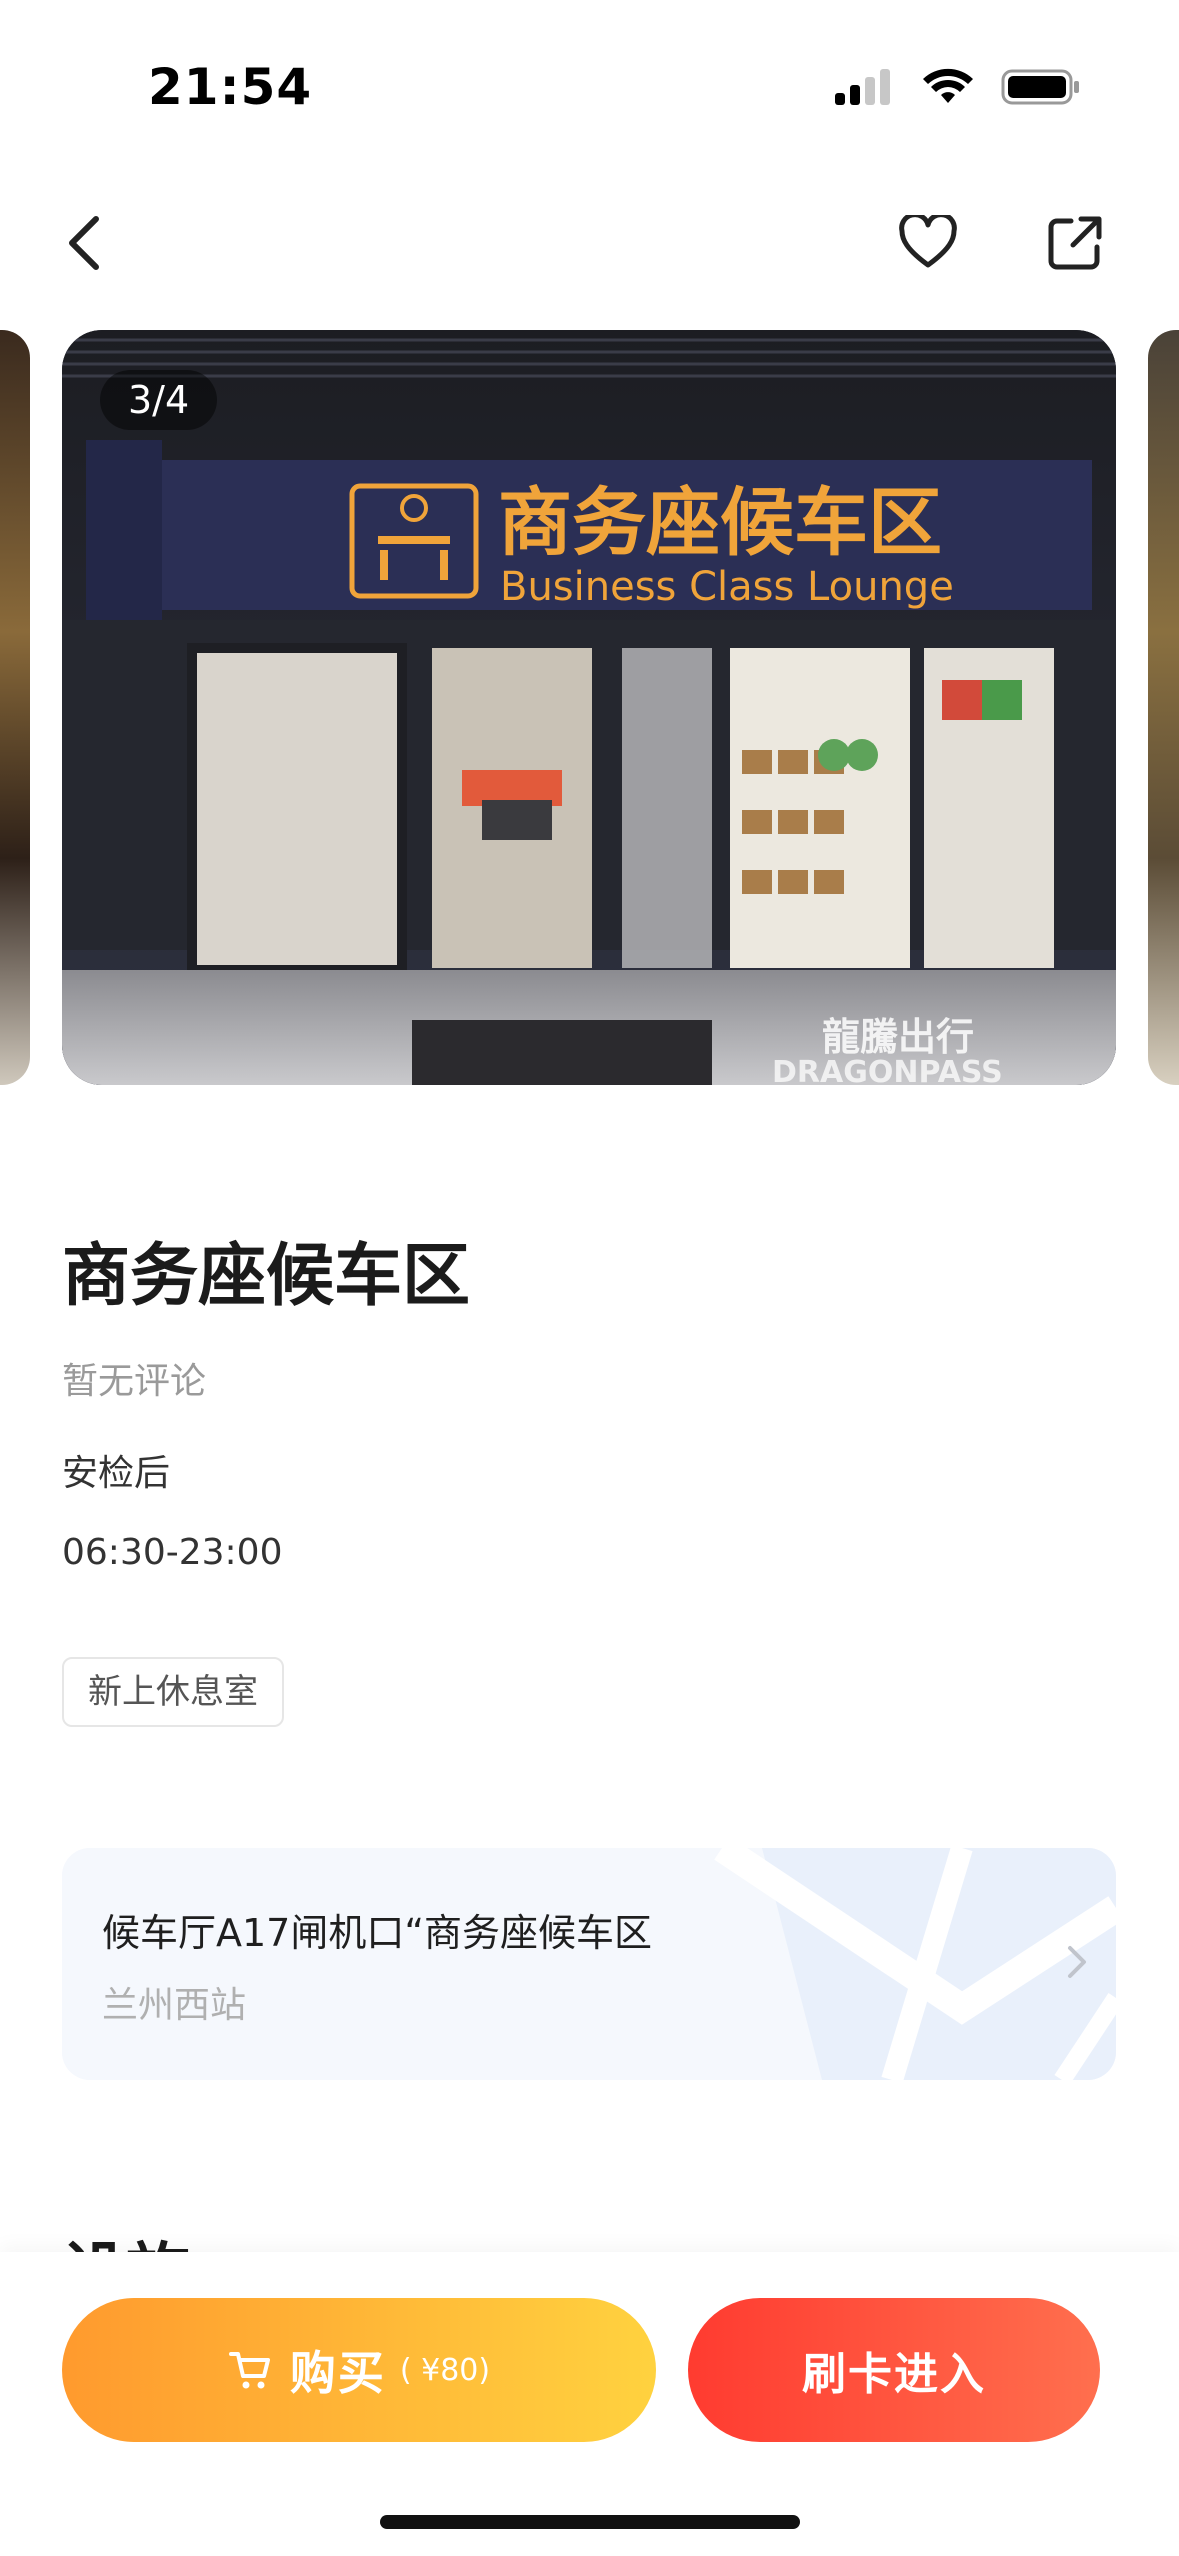  I want to click on favorite-button, so click(928, 245).